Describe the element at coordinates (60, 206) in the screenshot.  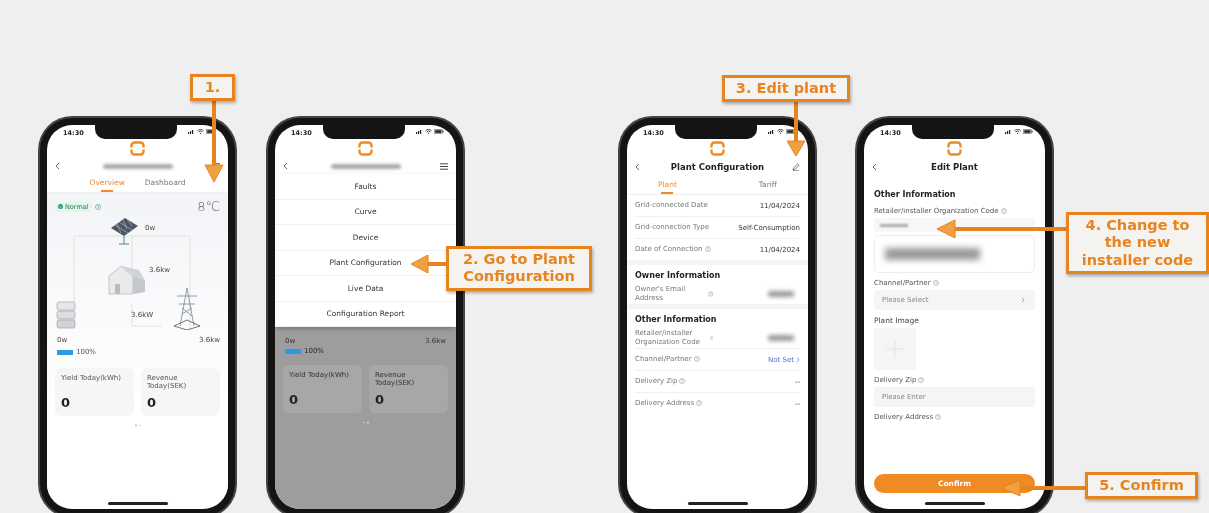
I see `check-icon` at that location.